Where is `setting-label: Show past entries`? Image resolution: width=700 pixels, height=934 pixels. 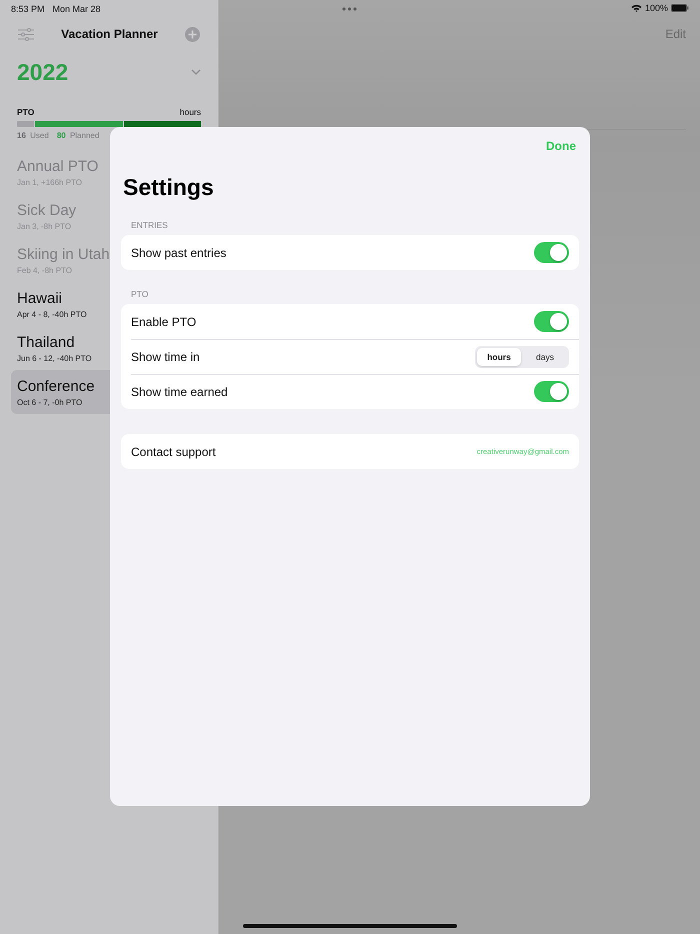
setting-label: Show past entries is located at coordinates (178, 253).